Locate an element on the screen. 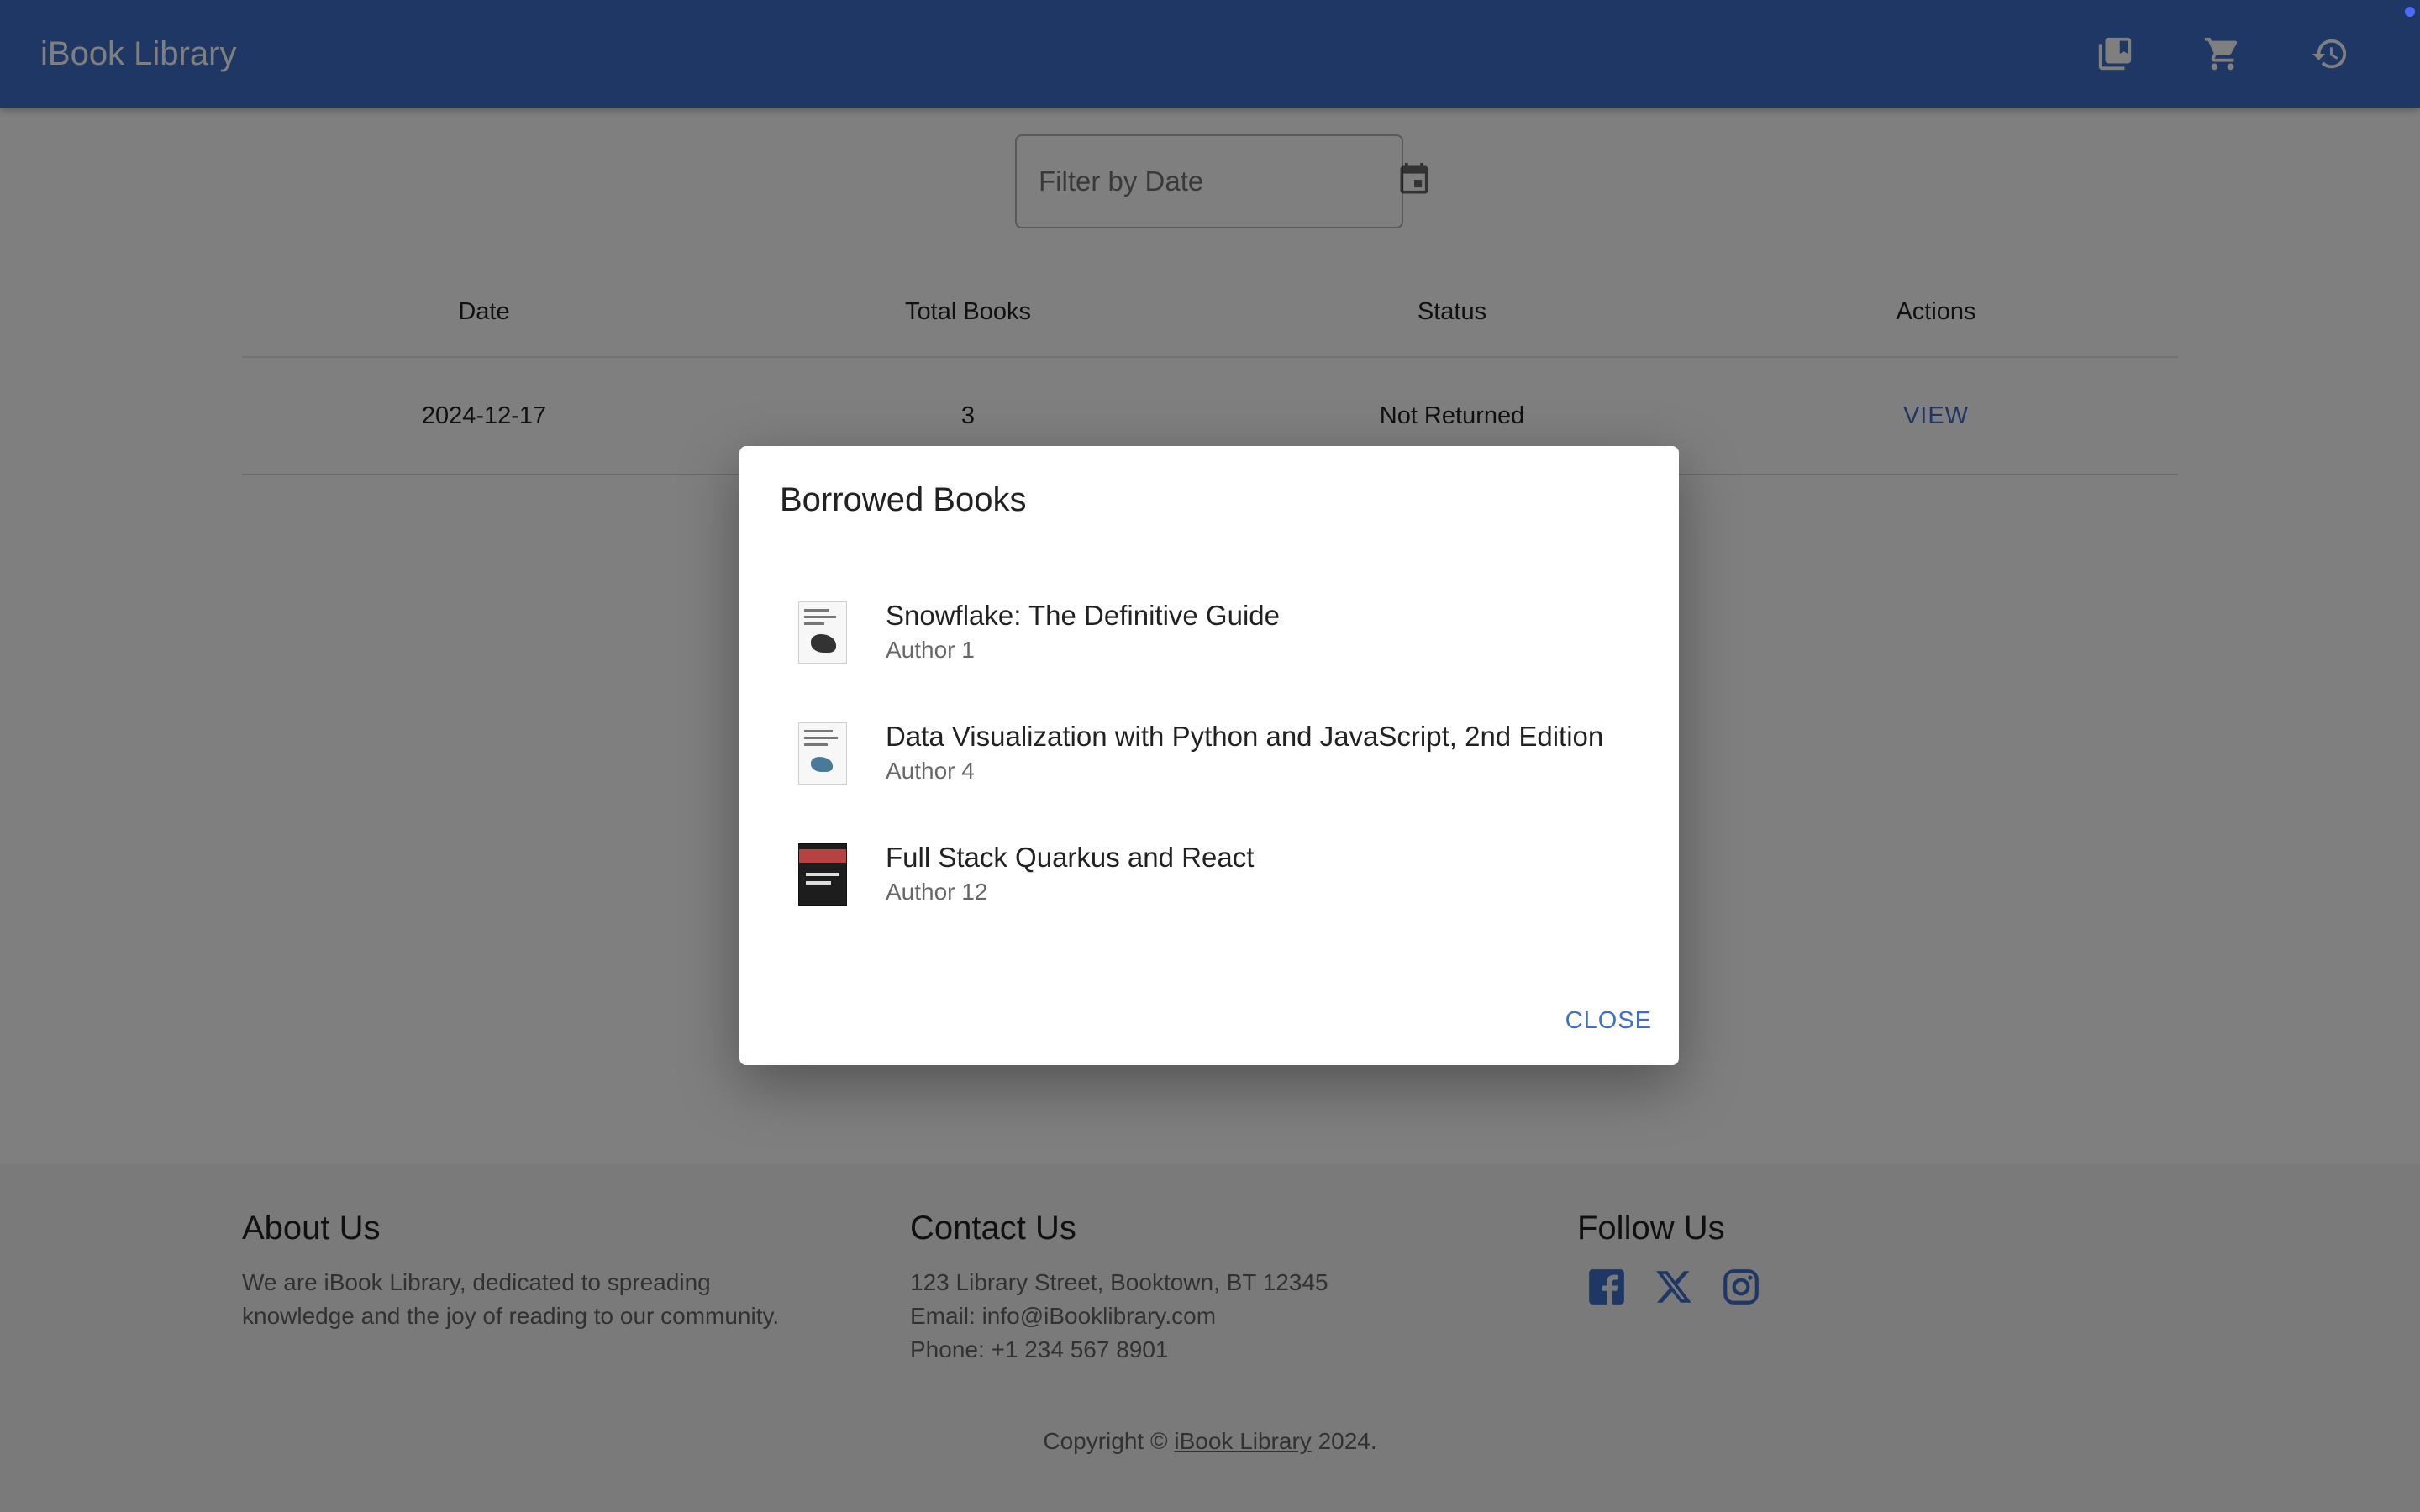  book-text: Snowflake: The Definitive Guide Author 1 is located at coordinates (1083, 632).